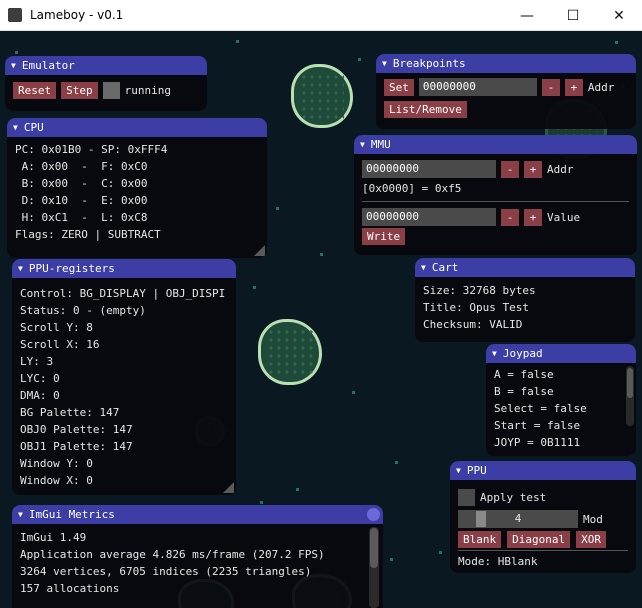 Image resolution: width=642 pixels, height=608 pixels. I want to click on apply-test-checkbox, so click(466, 497).